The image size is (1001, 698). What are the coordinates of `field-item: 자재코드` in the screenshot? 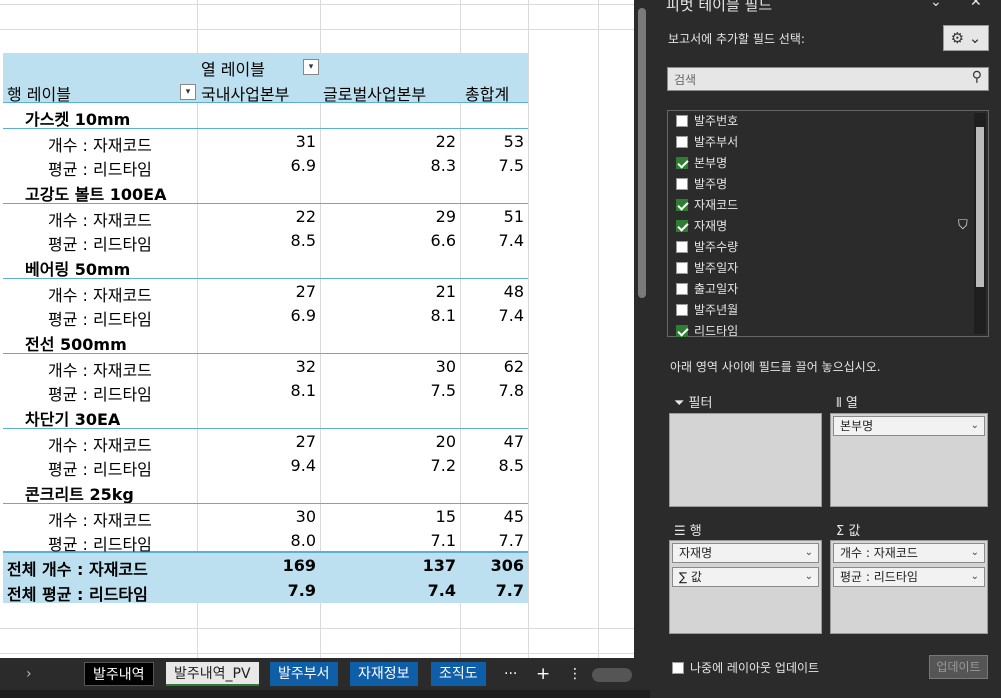 It's located at (707, 205).